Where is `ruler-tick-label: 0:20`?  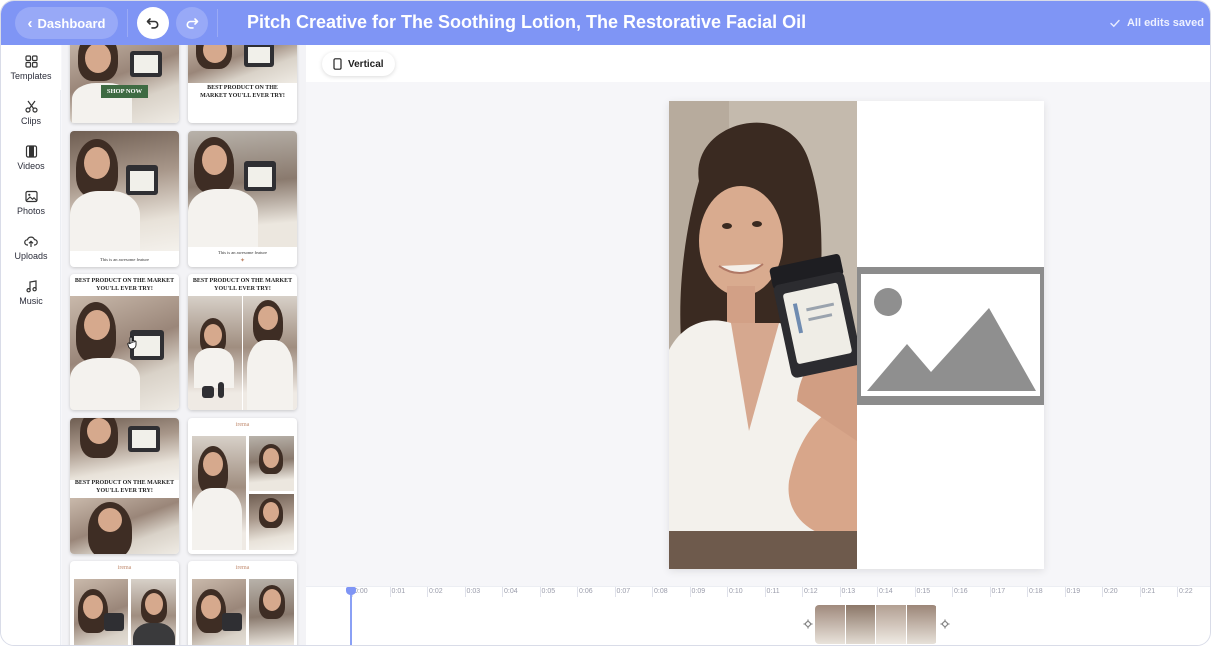
ruler-tick-label: 0:20 is located at coordinates (1111, 591).